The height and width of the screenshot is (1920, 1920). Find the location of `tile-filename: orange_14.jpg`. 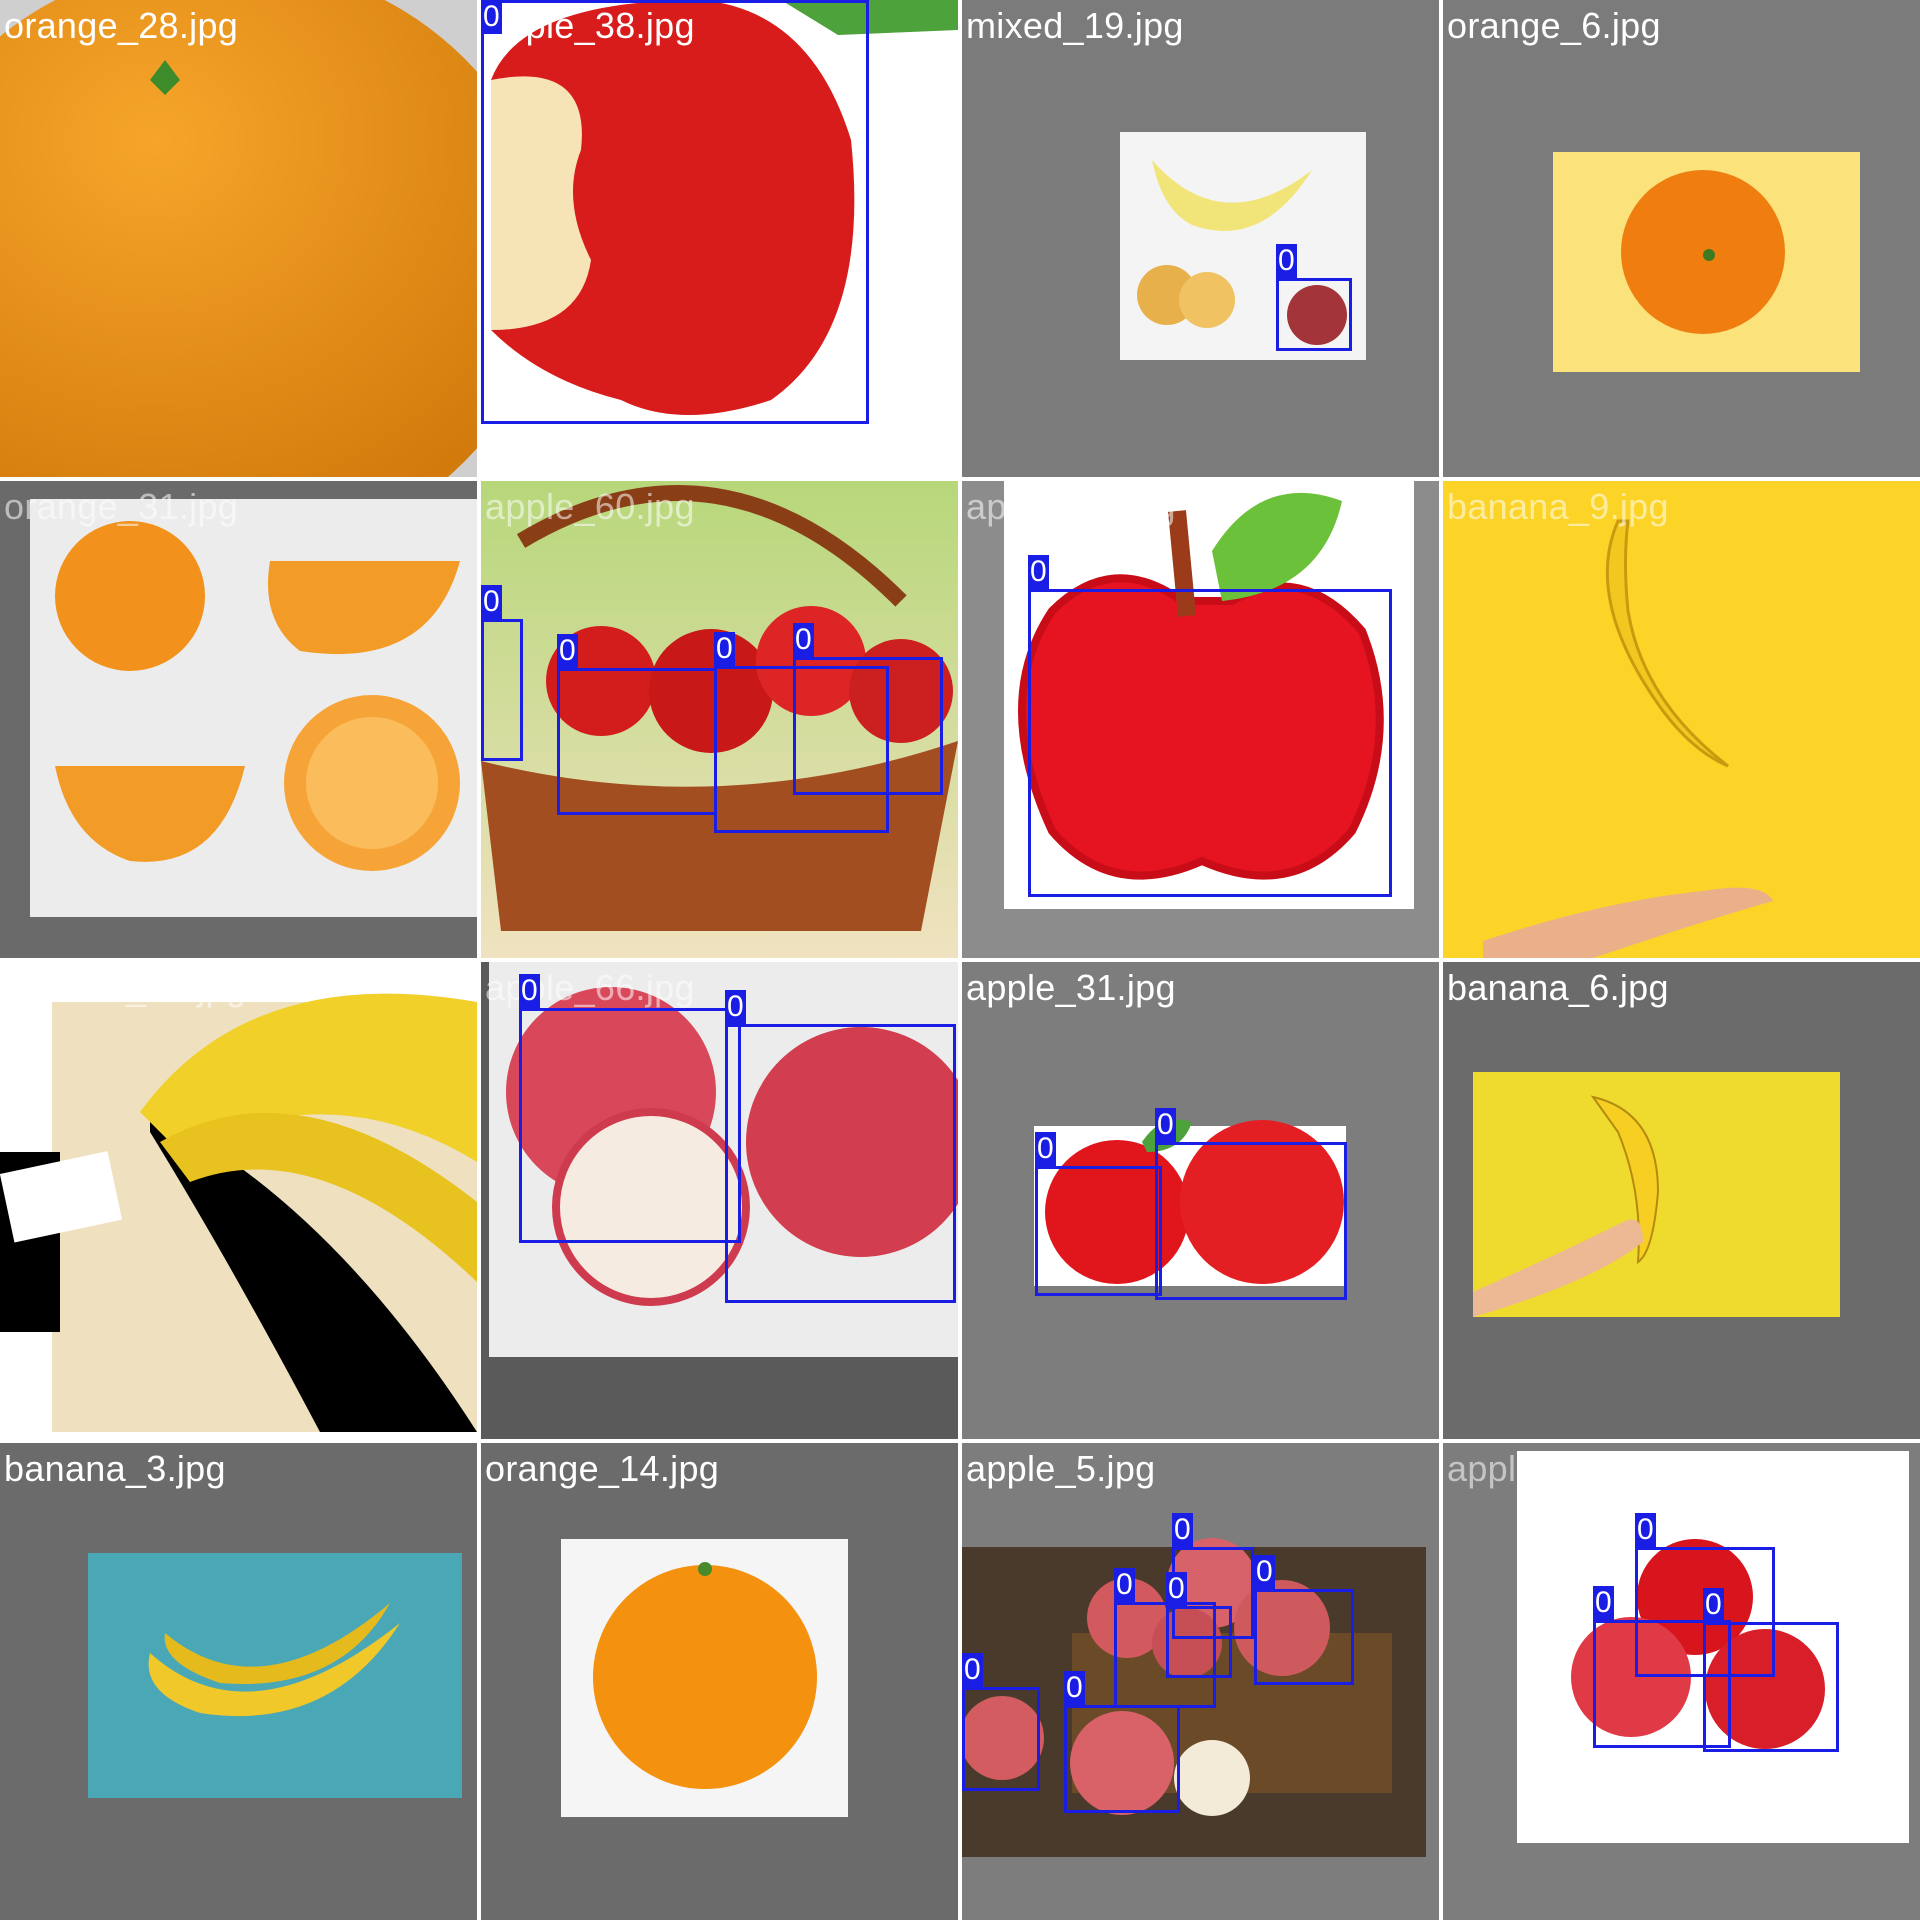

tile-filename: orange_14.jpg is located at coordinates (602, 1468).